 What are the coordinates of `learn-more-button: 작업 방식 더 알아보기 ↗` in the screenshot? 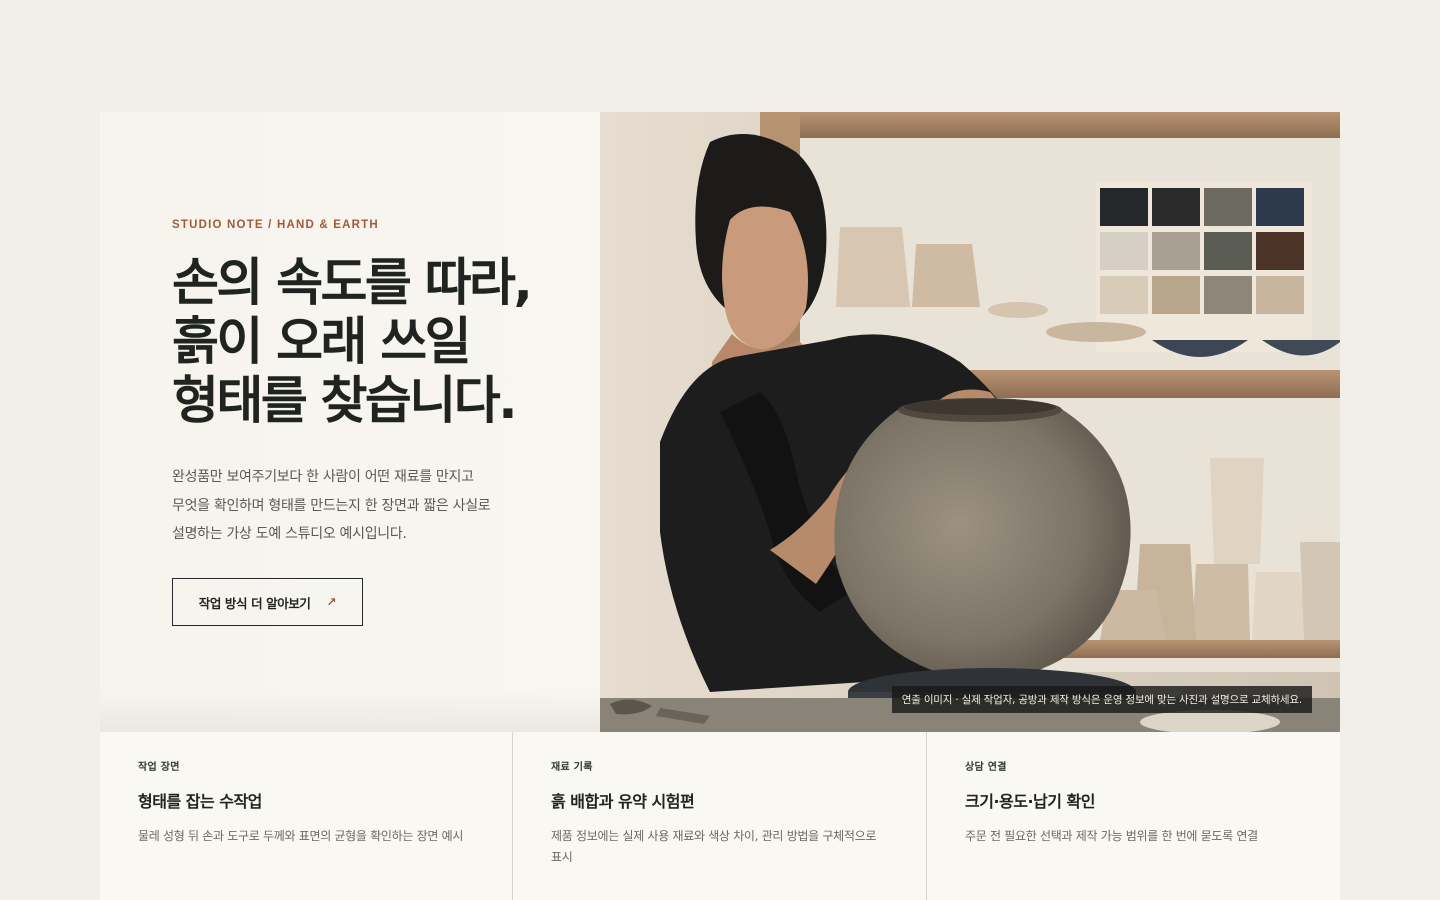 It's located at (267, 602).